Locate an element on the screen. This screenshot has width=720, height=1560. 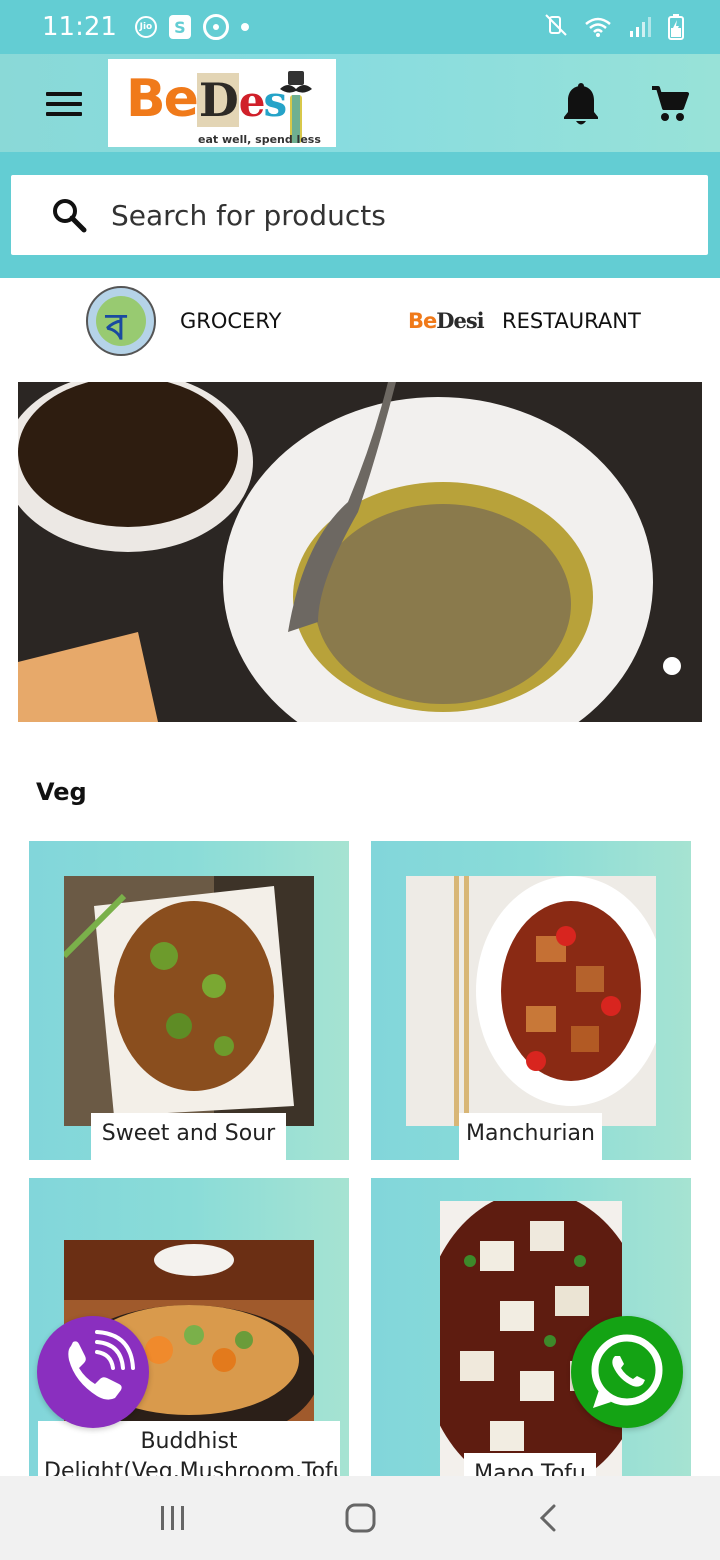
logo-tagline: eat well, spend less is located at coordinates (259, 139).